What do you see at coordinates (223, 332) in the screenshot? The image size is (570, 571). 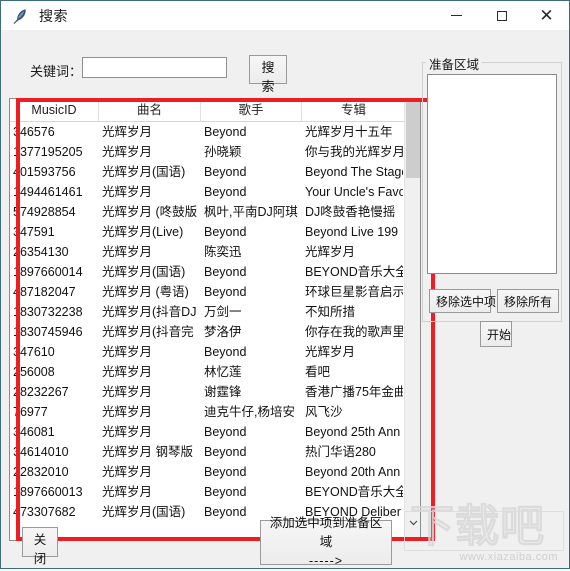 I see `cell-artist: 梦洛伊` at bounding box center [223, 332].